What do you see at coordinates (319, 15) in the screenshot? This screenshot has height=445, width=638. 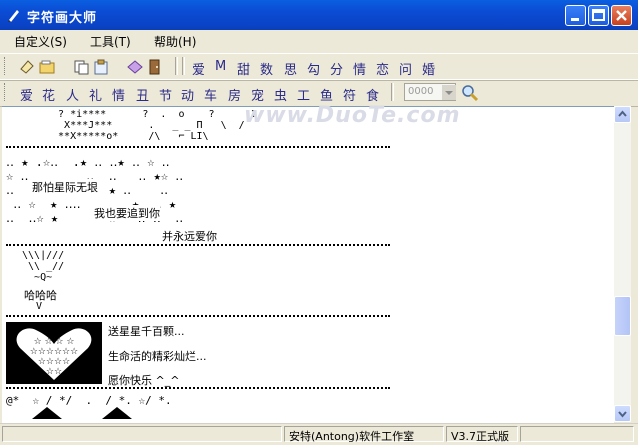 I see `title-bar: 字符画大师` at bounding box center [319, 15].